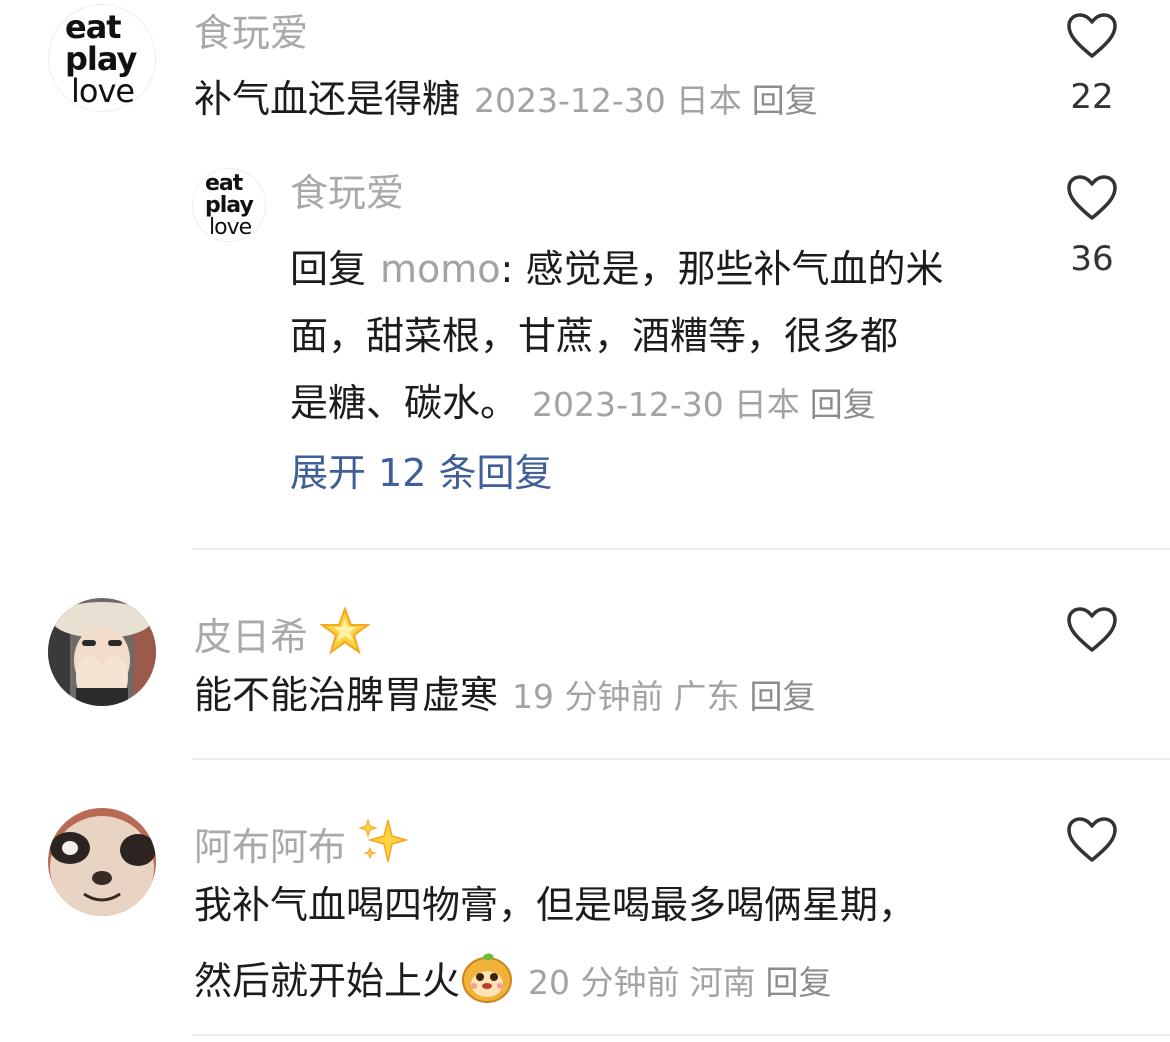  Describe the element at coordinates (327, 99) in the screenshot. I see `comment-body: 补气血还是得糖` at that location.